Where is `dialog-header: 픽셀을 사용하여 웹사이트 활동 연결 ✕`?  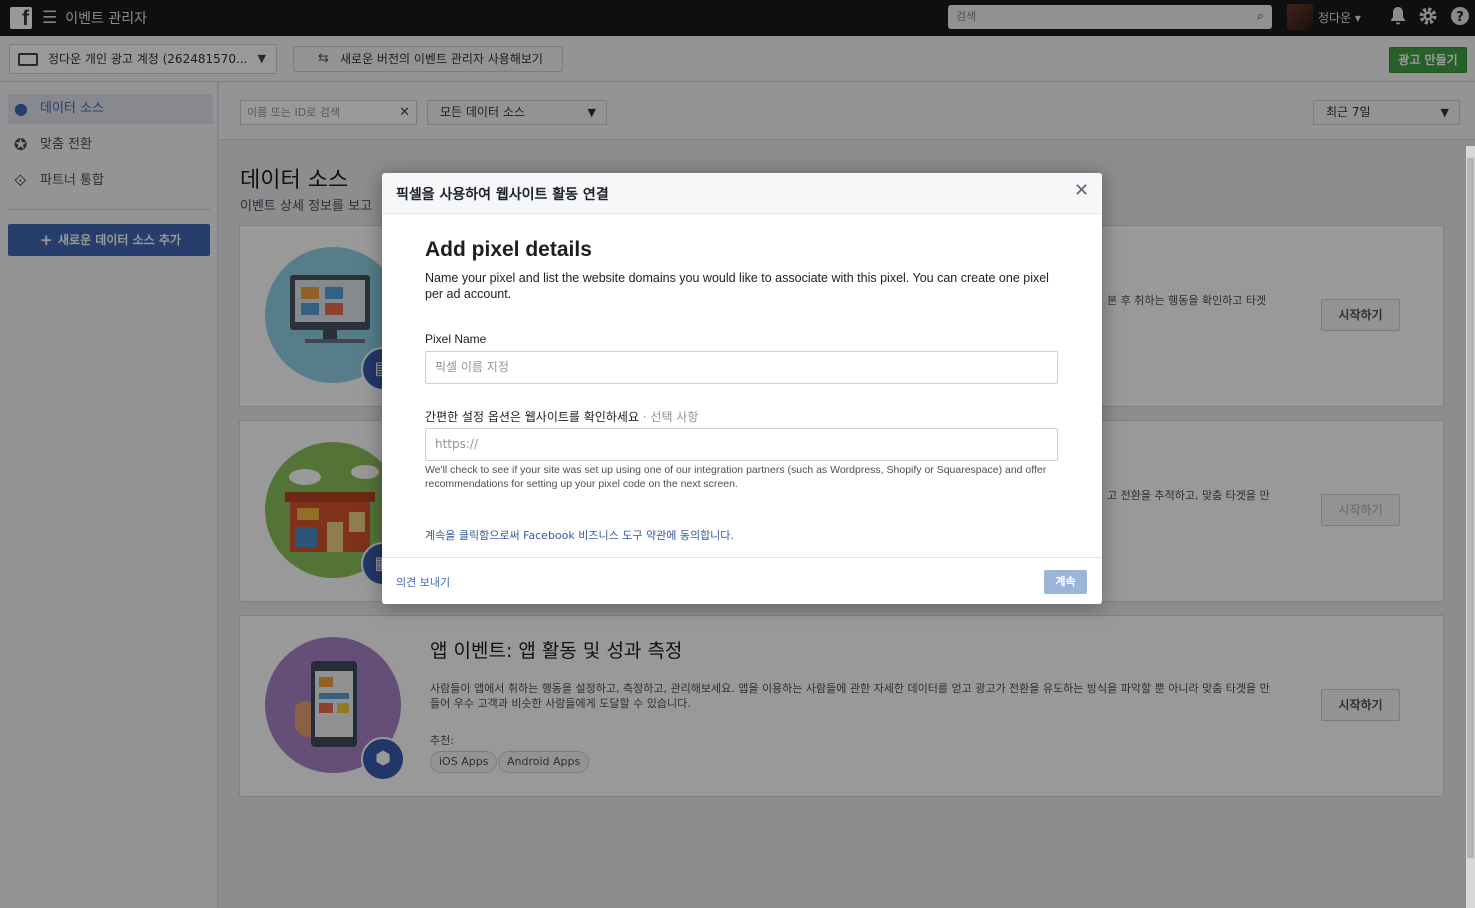
dialog-header: 픽셀을 사용하여 웹사이트 활동 연결 ✕ is located at coordinates (742, 193).